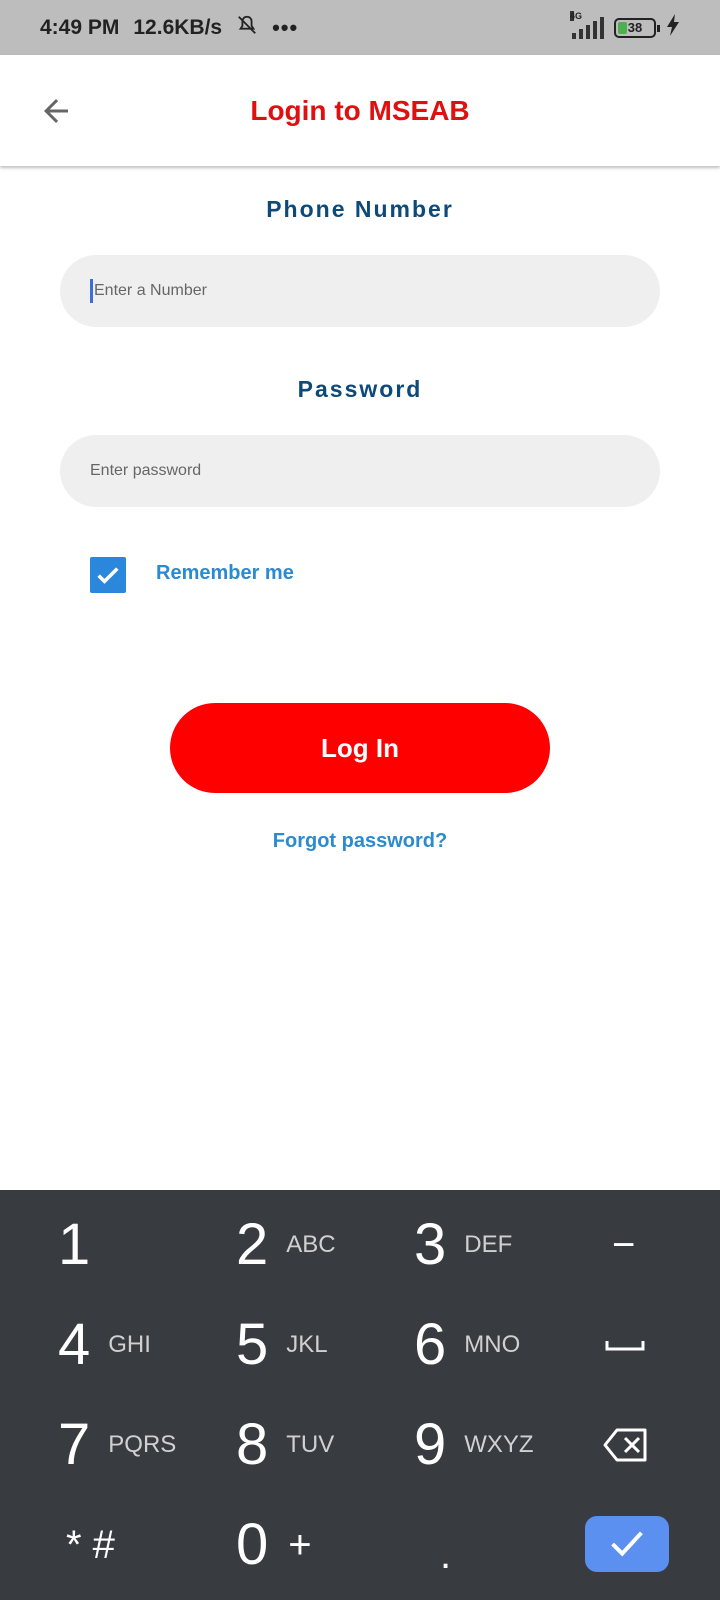 This screenshot has height=1600, width=720. I want to click on key-6: 6 MNO, so click(467, 1345).